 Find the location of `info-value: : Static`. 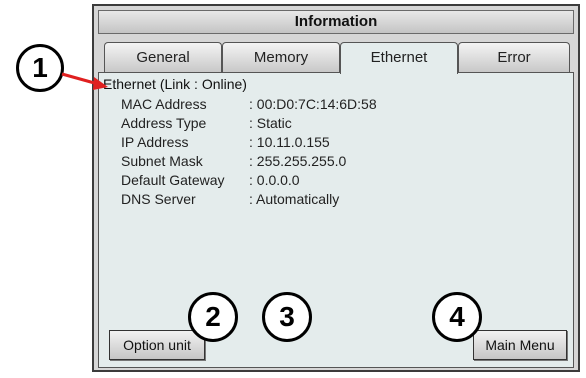

info-value: : Static is located at coordinates (270, 123).